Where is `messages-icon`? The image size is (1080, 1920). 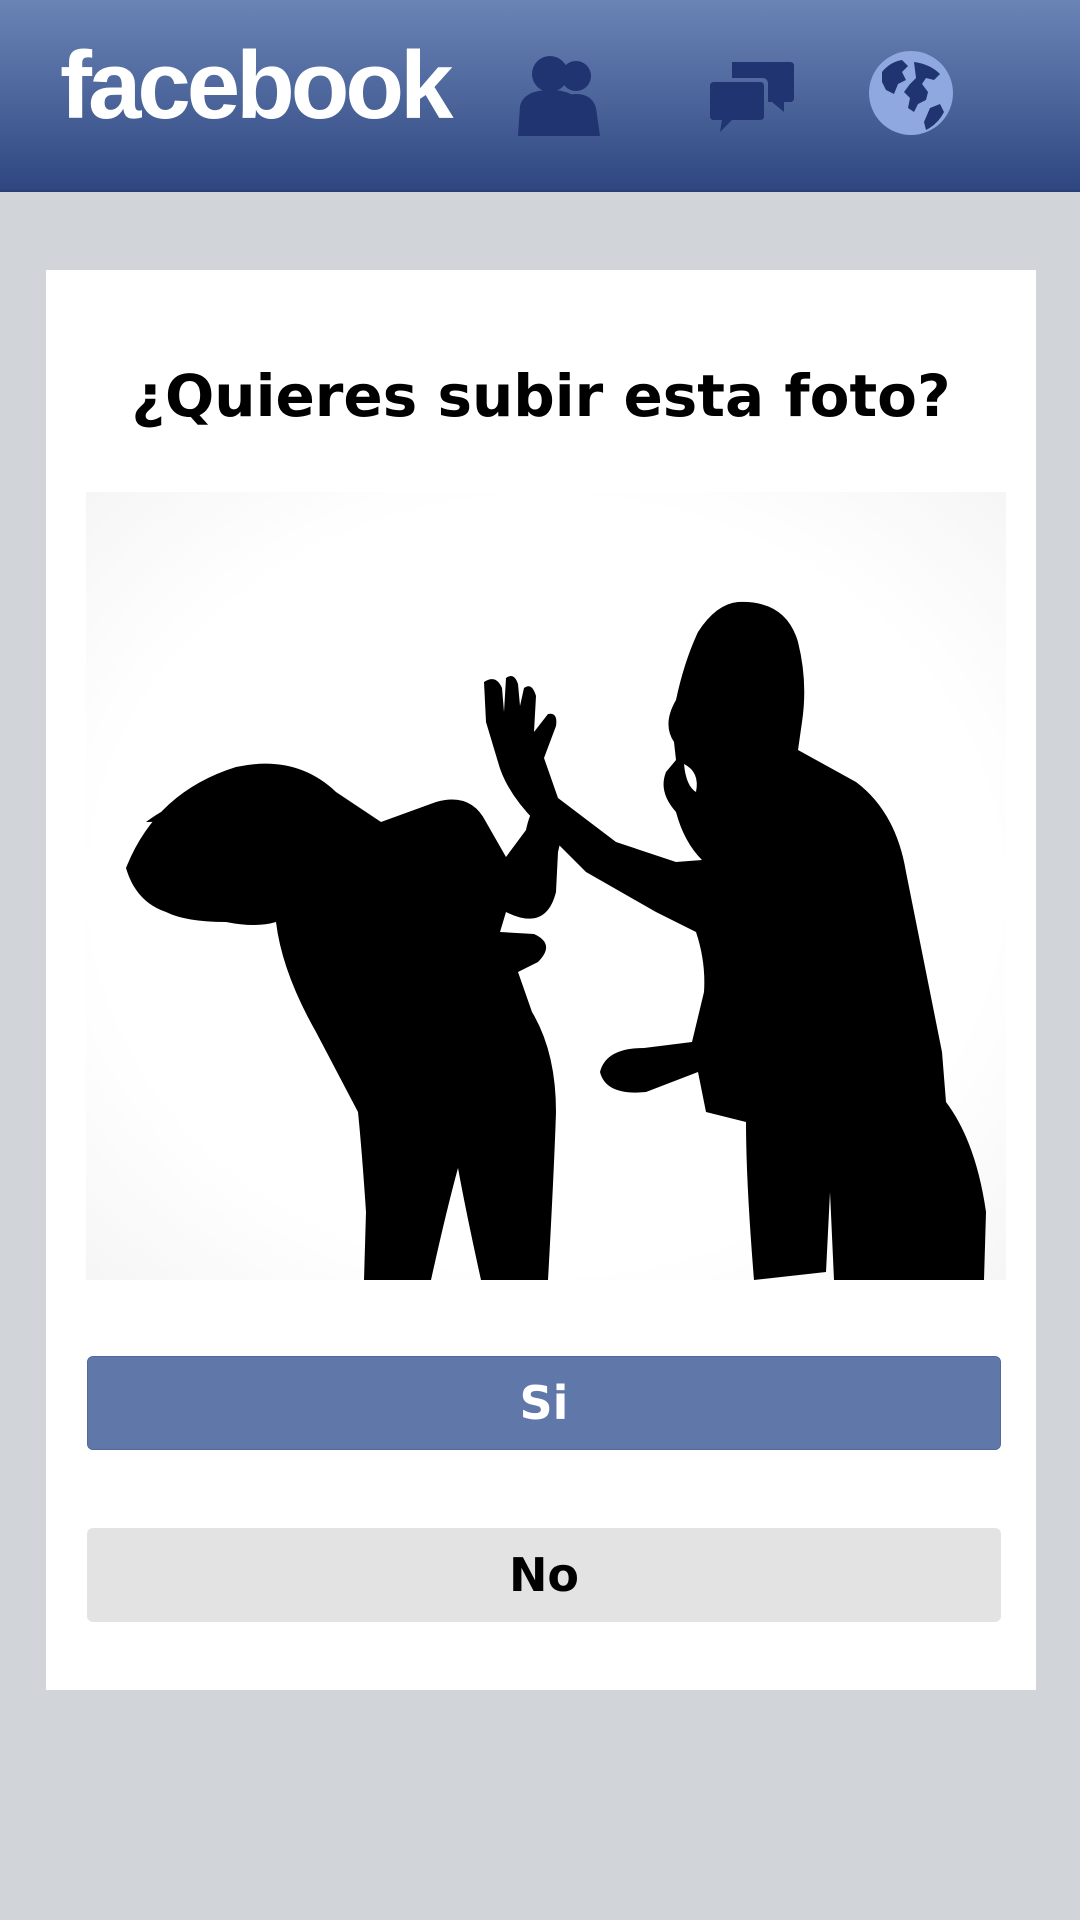
messages-icon is located at coordinates (752, 98).